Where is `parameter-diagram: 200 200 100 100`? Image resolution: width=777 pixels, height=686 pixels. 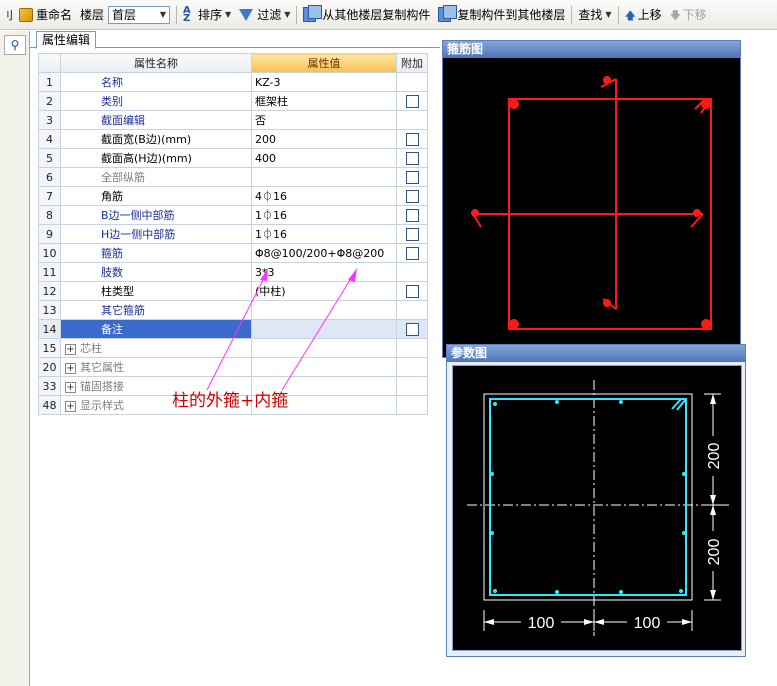
parameter-diagram: 200 200 100 100 is located at coordinates (598, 508).